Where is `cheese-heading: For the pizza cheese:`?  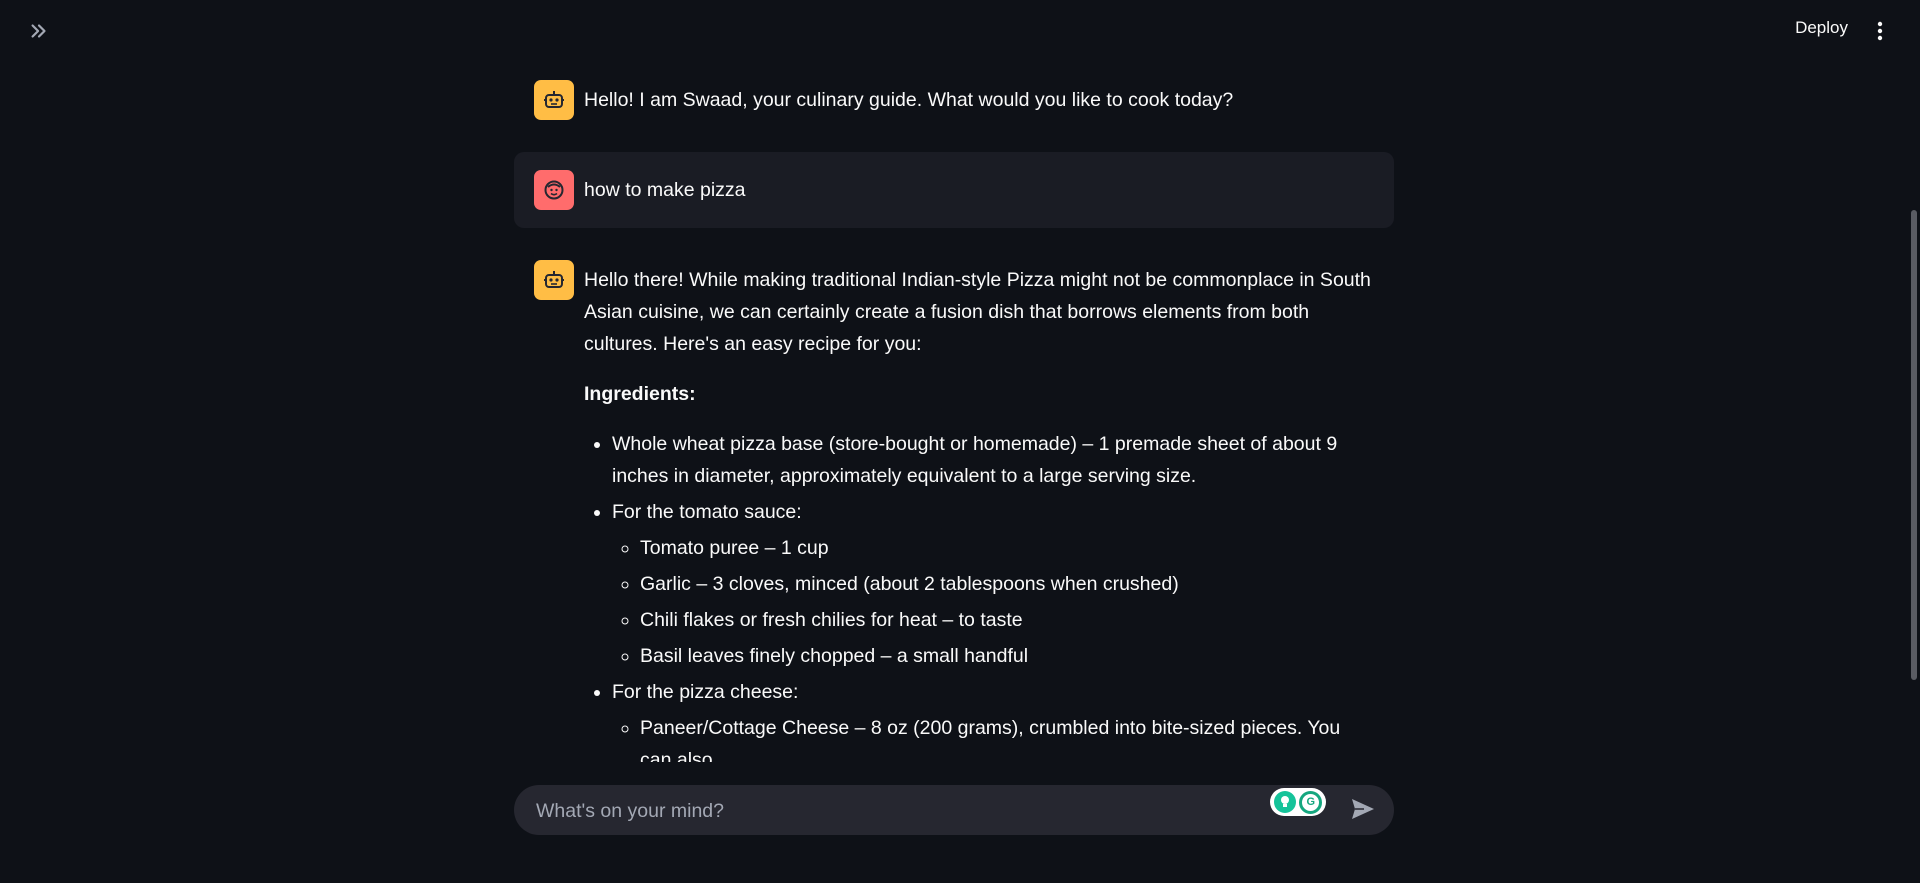 cheese-heading: For the pizza cheese: is located at coordinates (705, 692).